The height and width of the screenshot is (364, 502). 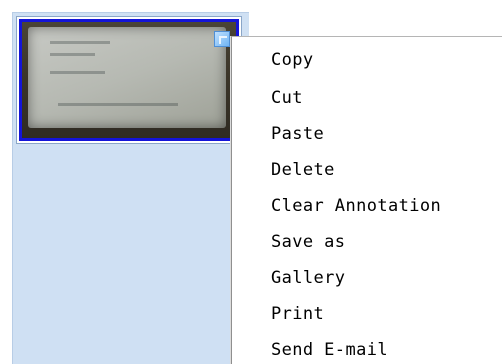 I want to click on thumbnail-selection-frame: 1, so click(x=129, y=80).